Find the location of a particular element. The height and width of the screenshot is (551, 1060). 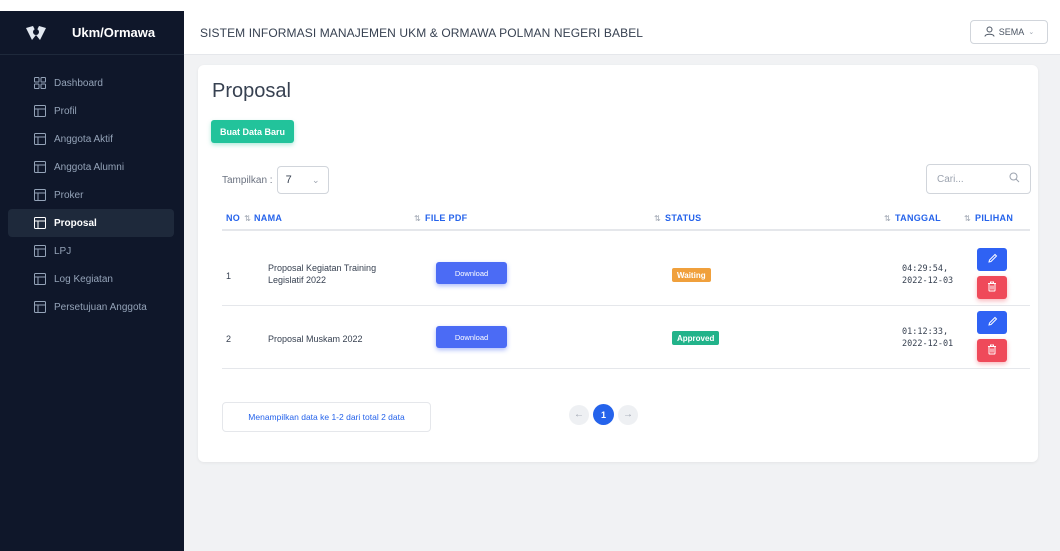

search-icon is located at coordinates (1014, 179).